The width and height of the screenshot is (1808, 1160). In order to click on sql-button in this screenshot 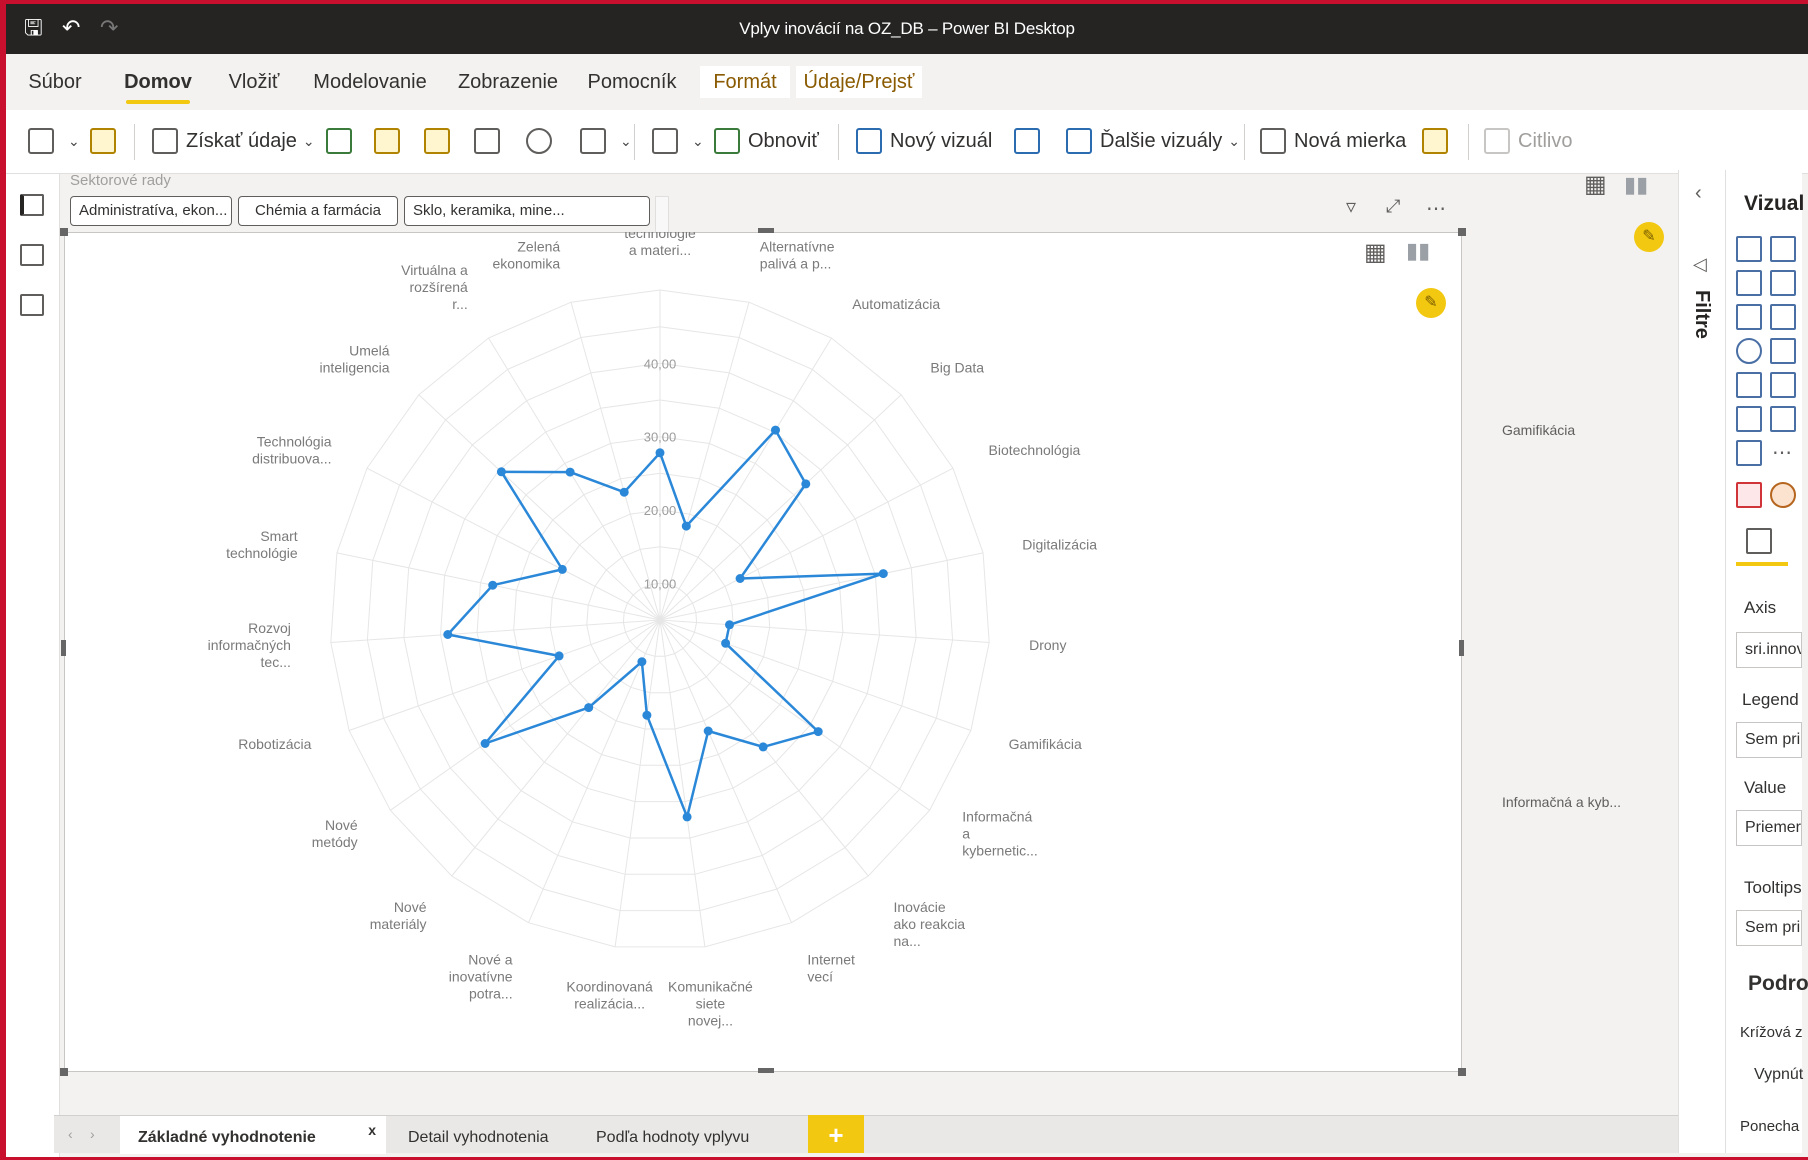, I will do `click(441, 141)`.